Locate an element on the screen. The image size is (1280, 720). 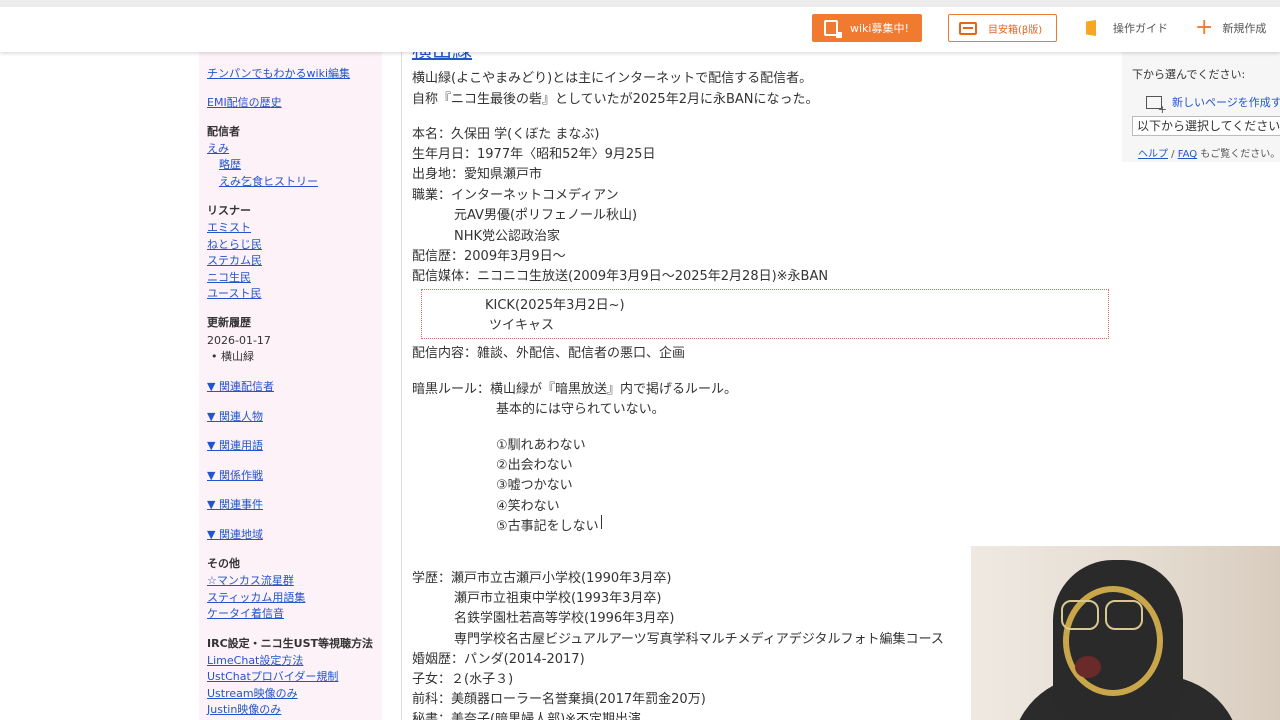
profile-education: 瀬戸市立祖東中学校(1993年3月卒) is located at coordinates (558, 598).